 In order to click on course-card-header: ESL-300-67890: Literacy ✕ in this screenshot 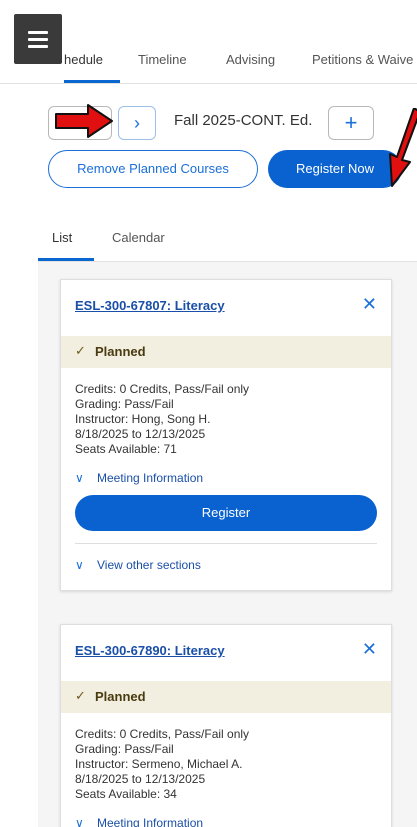, I will do `click(226, 653)`.